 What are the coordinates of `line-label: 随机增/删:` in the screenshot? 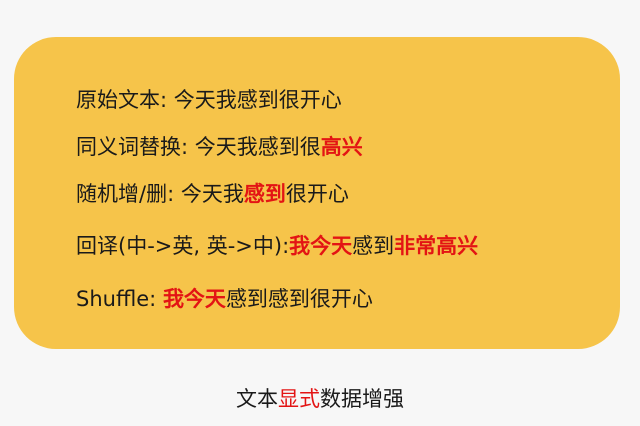 It's located at (128, 194).